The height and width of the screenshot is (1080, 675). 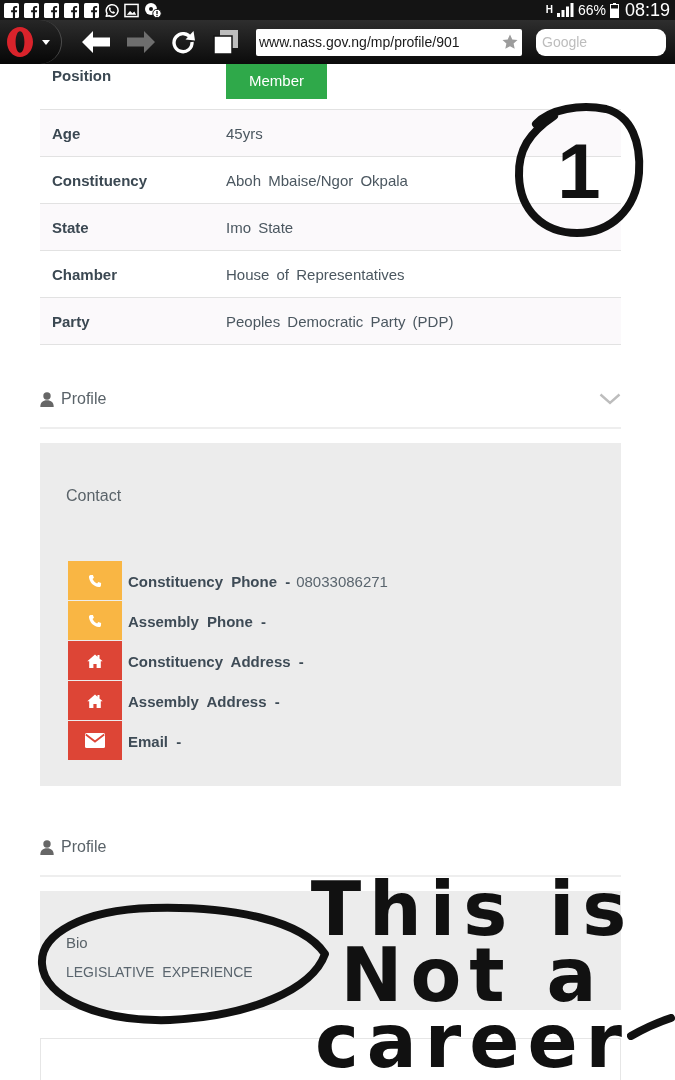 I want to click on row-label: Age, so click(x=66, y=133).